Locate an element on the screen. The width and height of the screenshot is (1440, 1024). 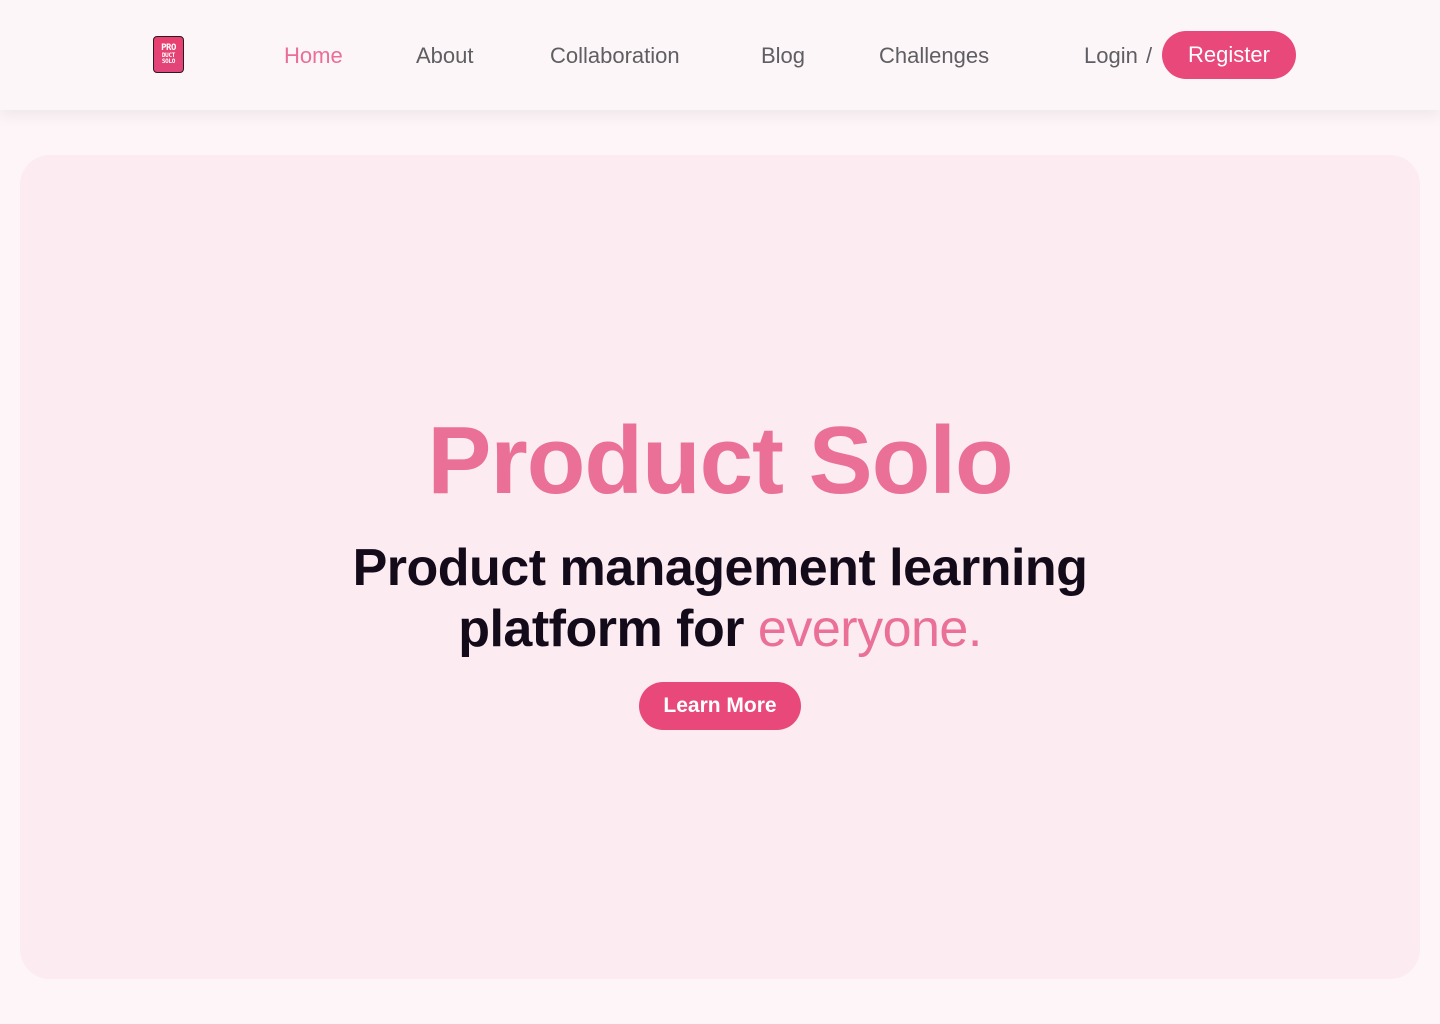
product-solo-logo: PRO DUCT SOLO is located at coordinates (168, 54).